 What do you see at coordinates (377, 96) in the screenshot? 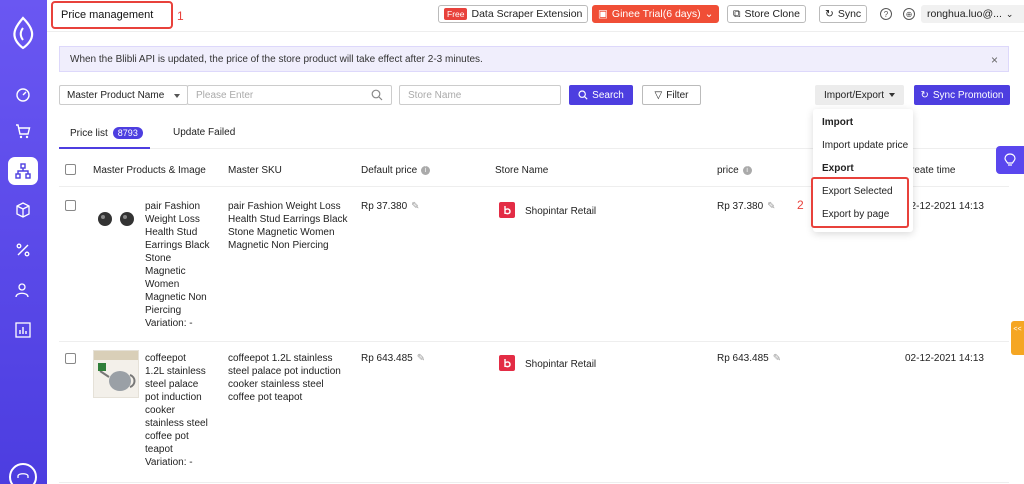
I see `search-icon` at bounding box center [377, 96].